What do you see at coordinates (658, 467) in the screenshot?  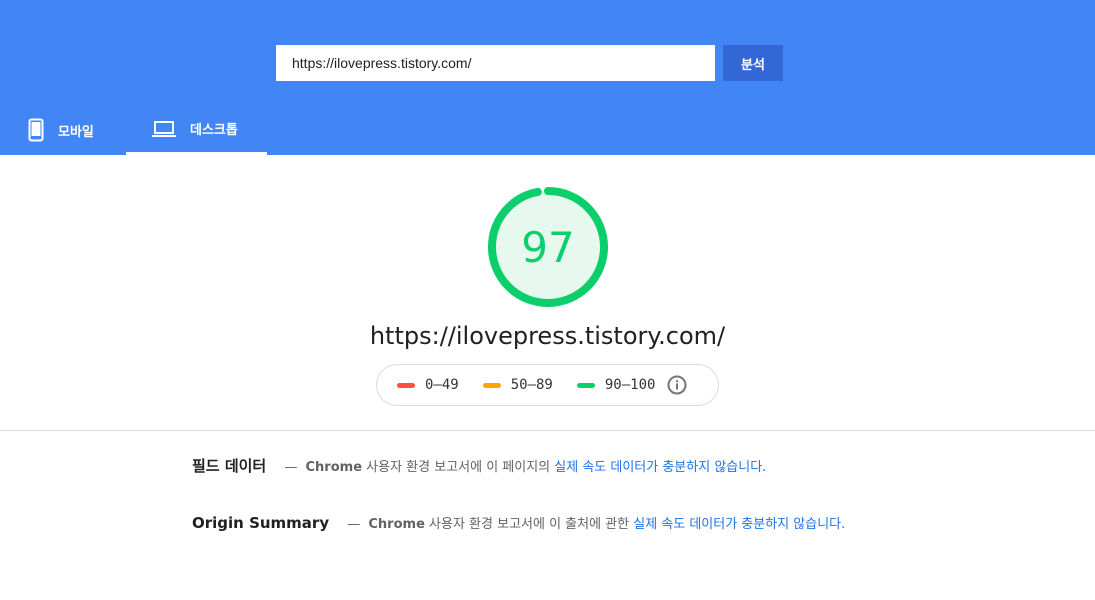 I see `field-data-link: 실제 속도 데이터가 충분하지 않습니다` at bounding box center [658, 467].